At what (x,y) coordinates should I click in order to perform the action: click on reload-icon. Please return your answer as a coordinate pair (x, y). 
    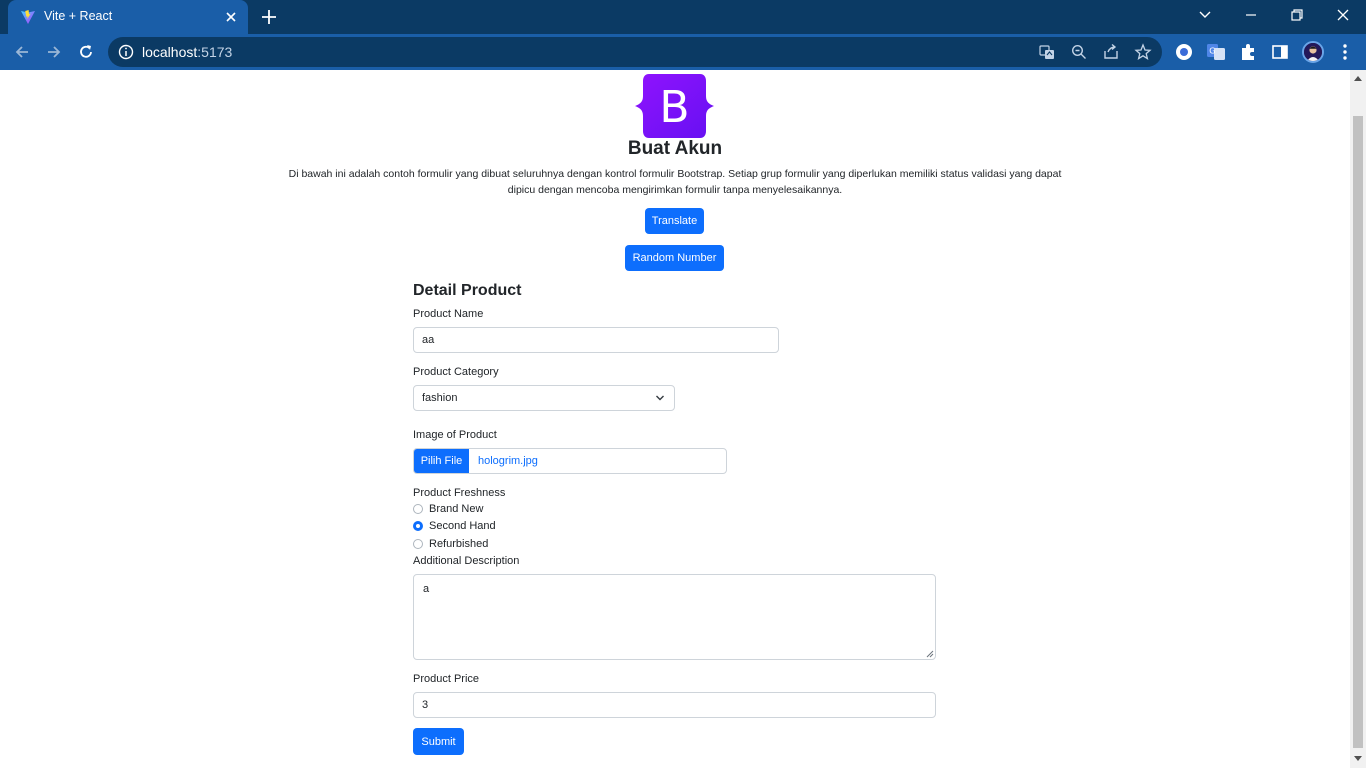
    Looking at the image, I should click on (86, 51).